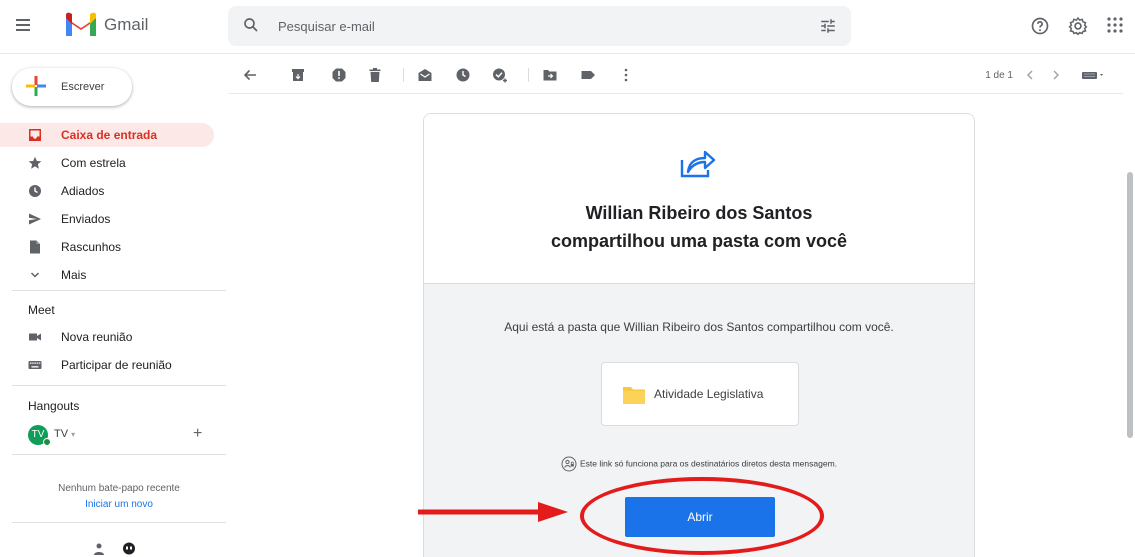 Image resolution: width=1135 pixels, height=557 pixels. Describe the element at coordinates (35, 365) in the screenshot. I see `keyboard-icon` at that location.